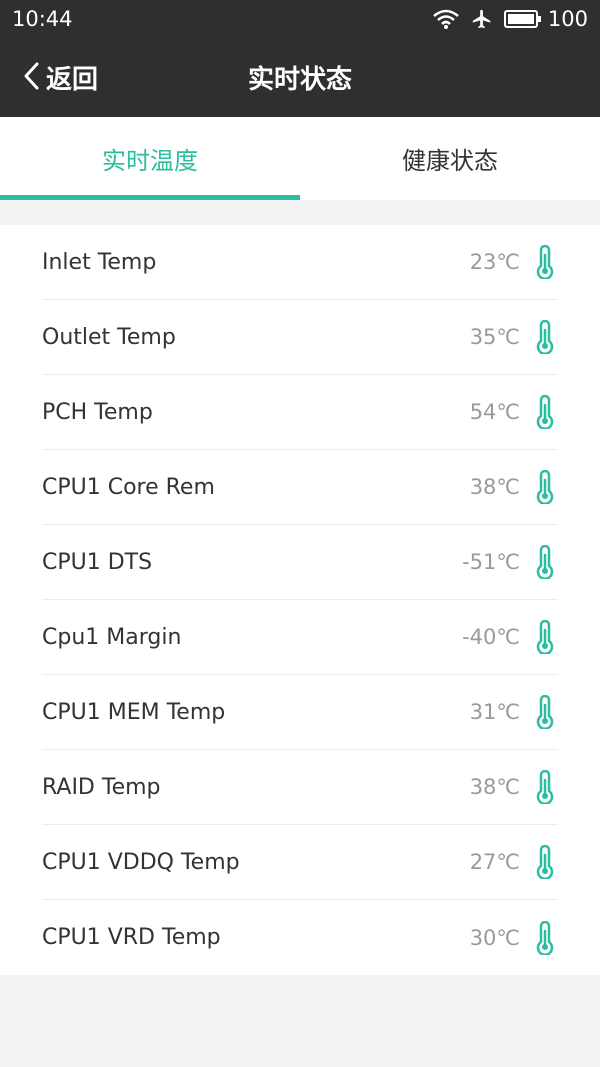  Describe the element at coordinates (300, 862) in the screenshot. I see `list-item: CPU1 VDDQ Temp 27℃` at that location.